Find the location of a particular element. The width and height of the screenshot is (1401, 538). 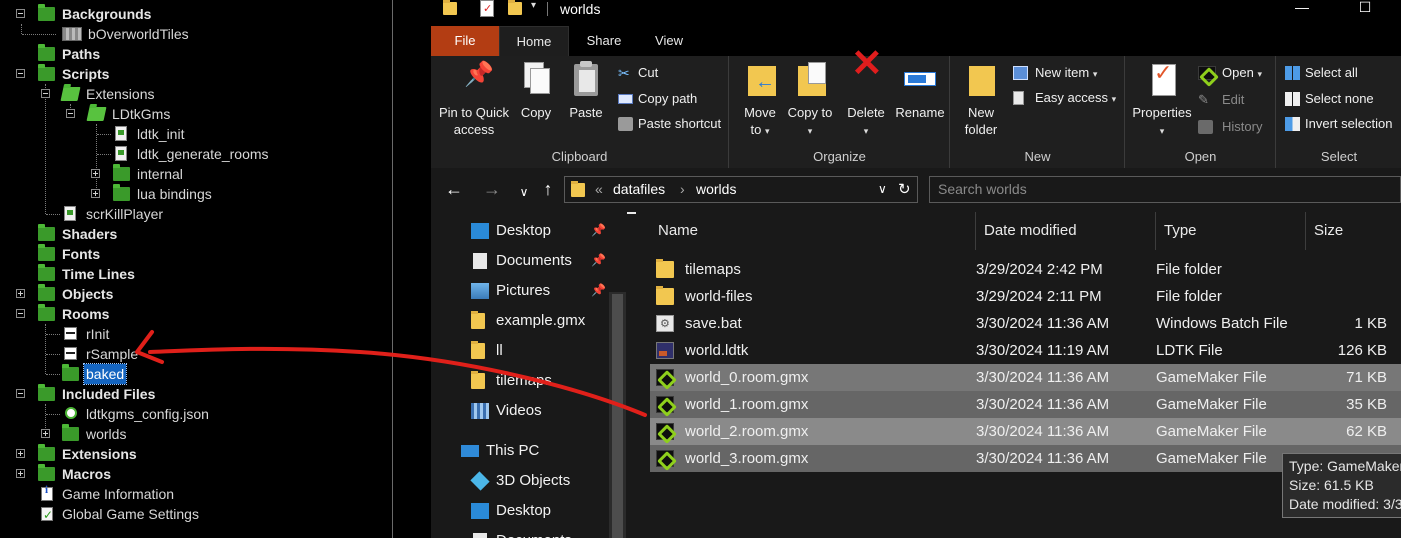

move-to-button: ← Move to ▾ is located at coordinates (760, 100).